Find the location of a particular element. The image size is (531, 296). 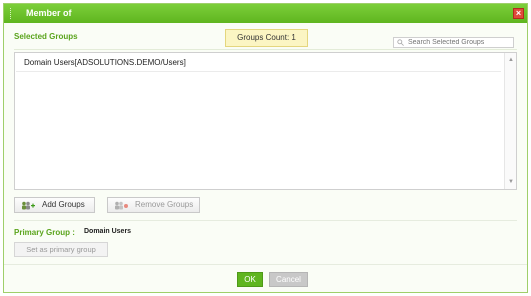

selected-groups-label: Selected Groups is located at coordinates (46, 36).